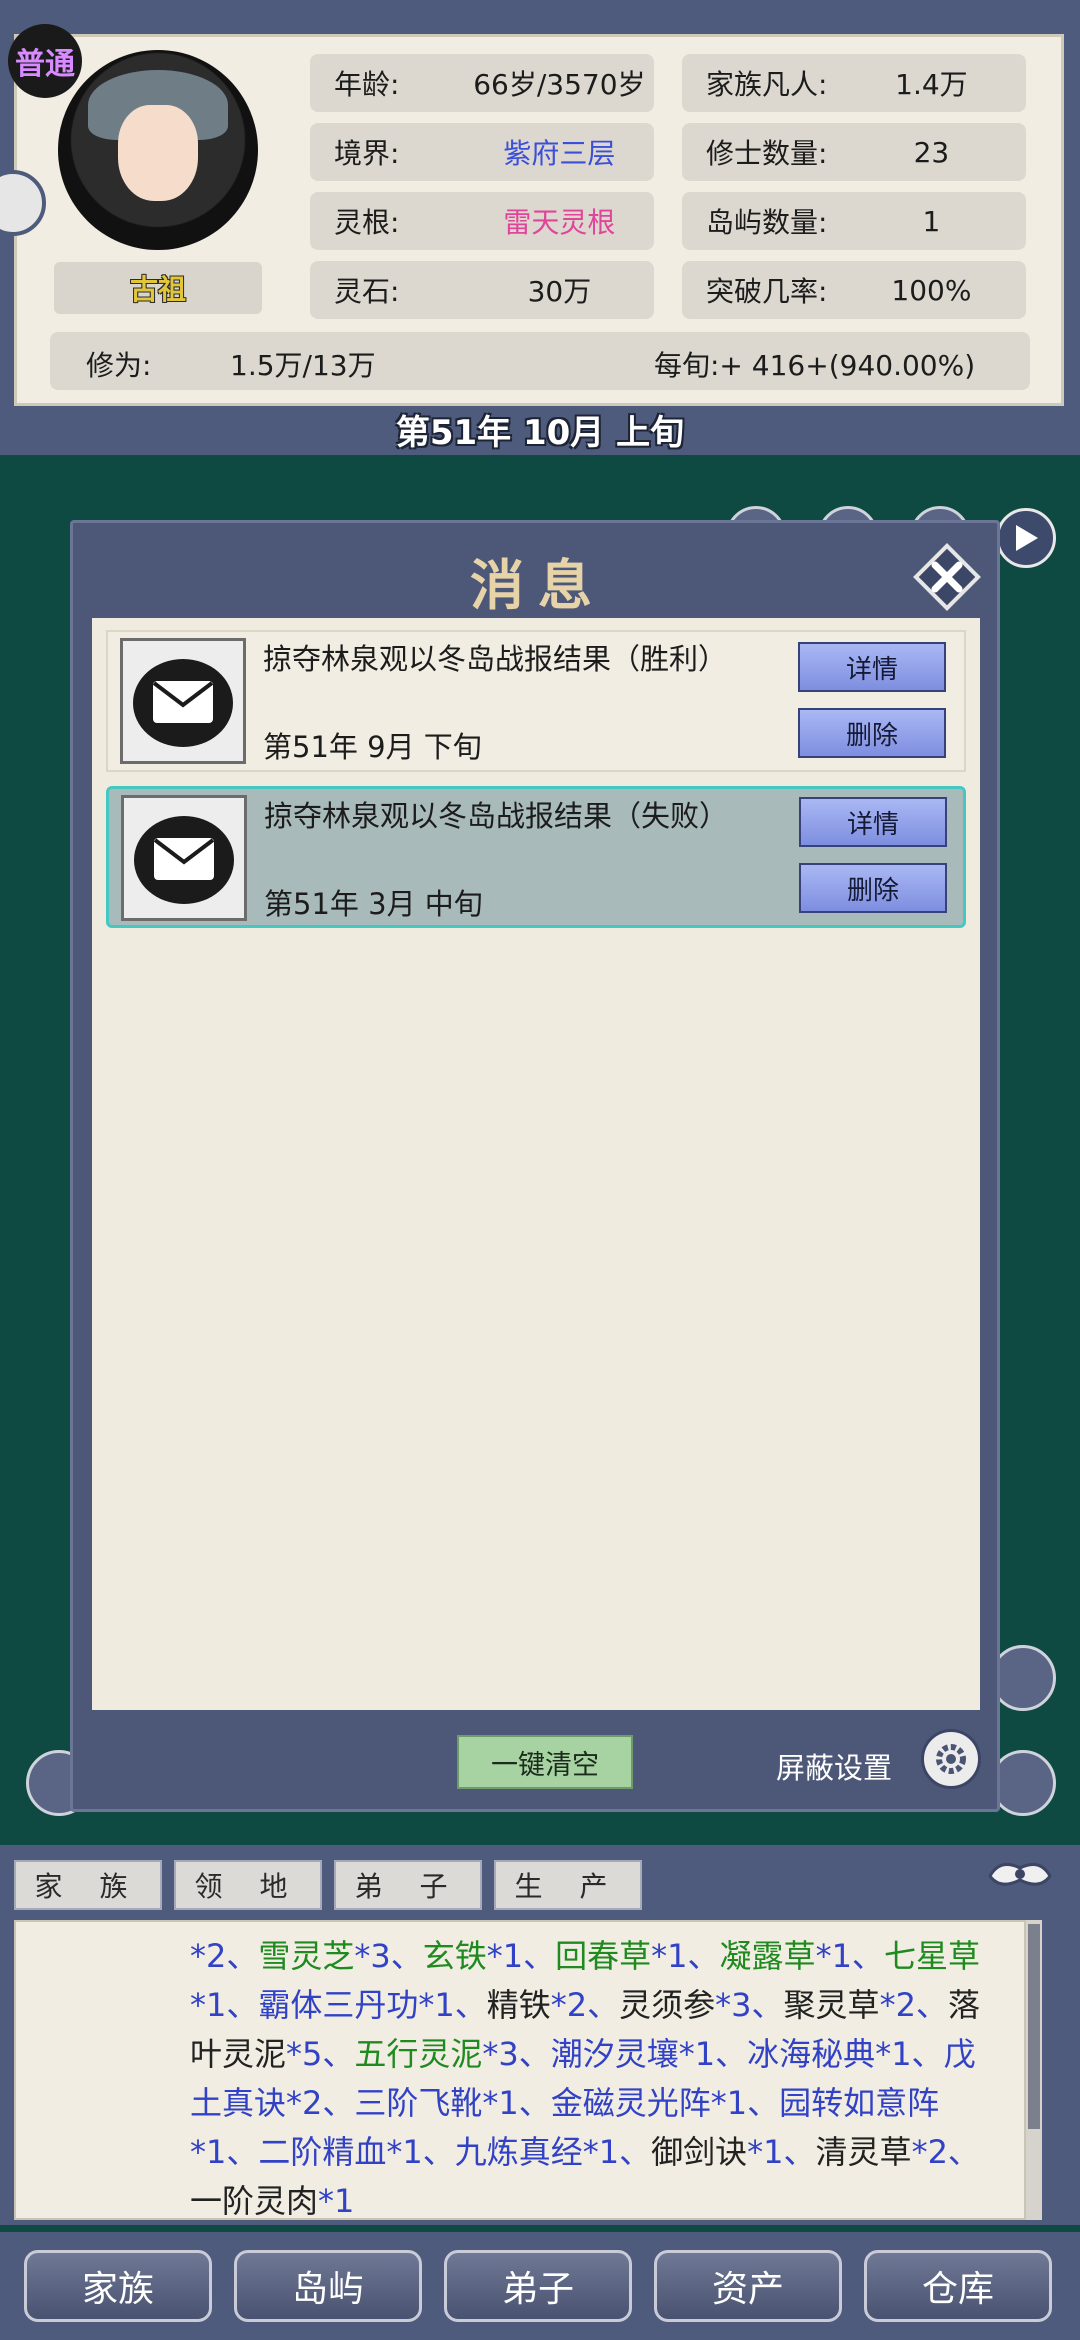 Image resolution: width=1080 pixels, height=2340 pixels. What do you see at coordinates (495, 659) in the screenshot?
I see `message-title: 掠夺林泉观以冬岛战报结果（胜利）` at bounding box center [495, 659].